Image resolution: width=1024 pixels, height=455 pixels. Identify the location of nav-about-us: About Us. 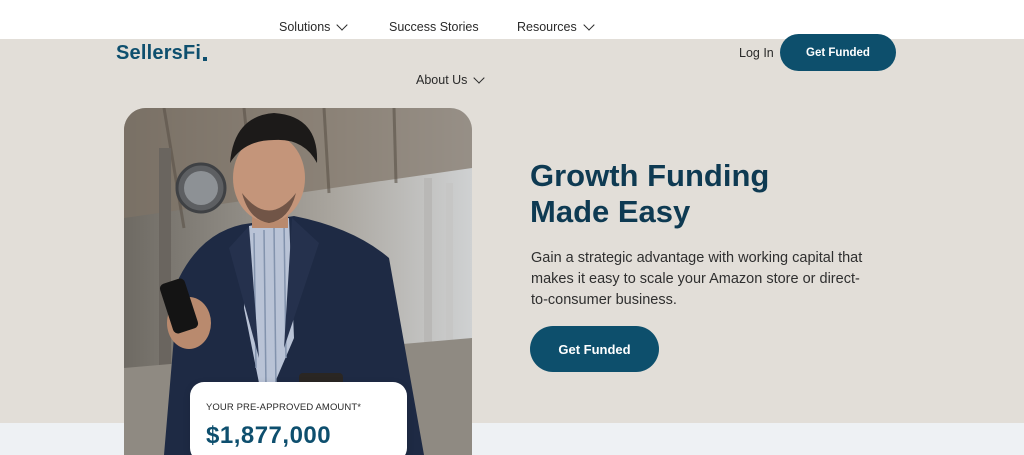
(451, 79).